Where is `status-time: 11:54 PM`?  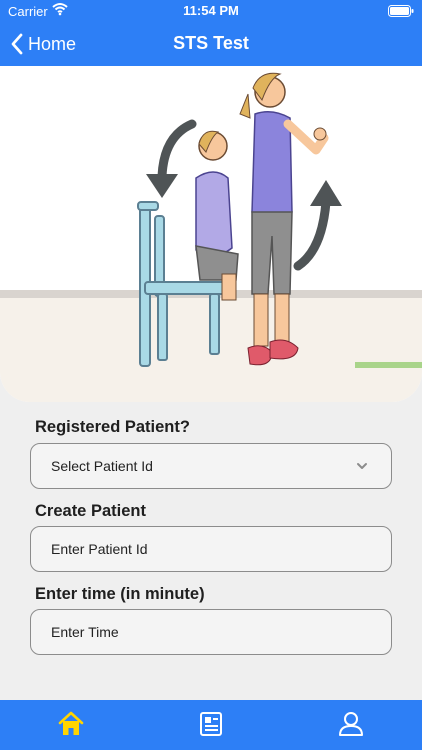
status-time: 11:54 PM is located at coordinates (211, 10).